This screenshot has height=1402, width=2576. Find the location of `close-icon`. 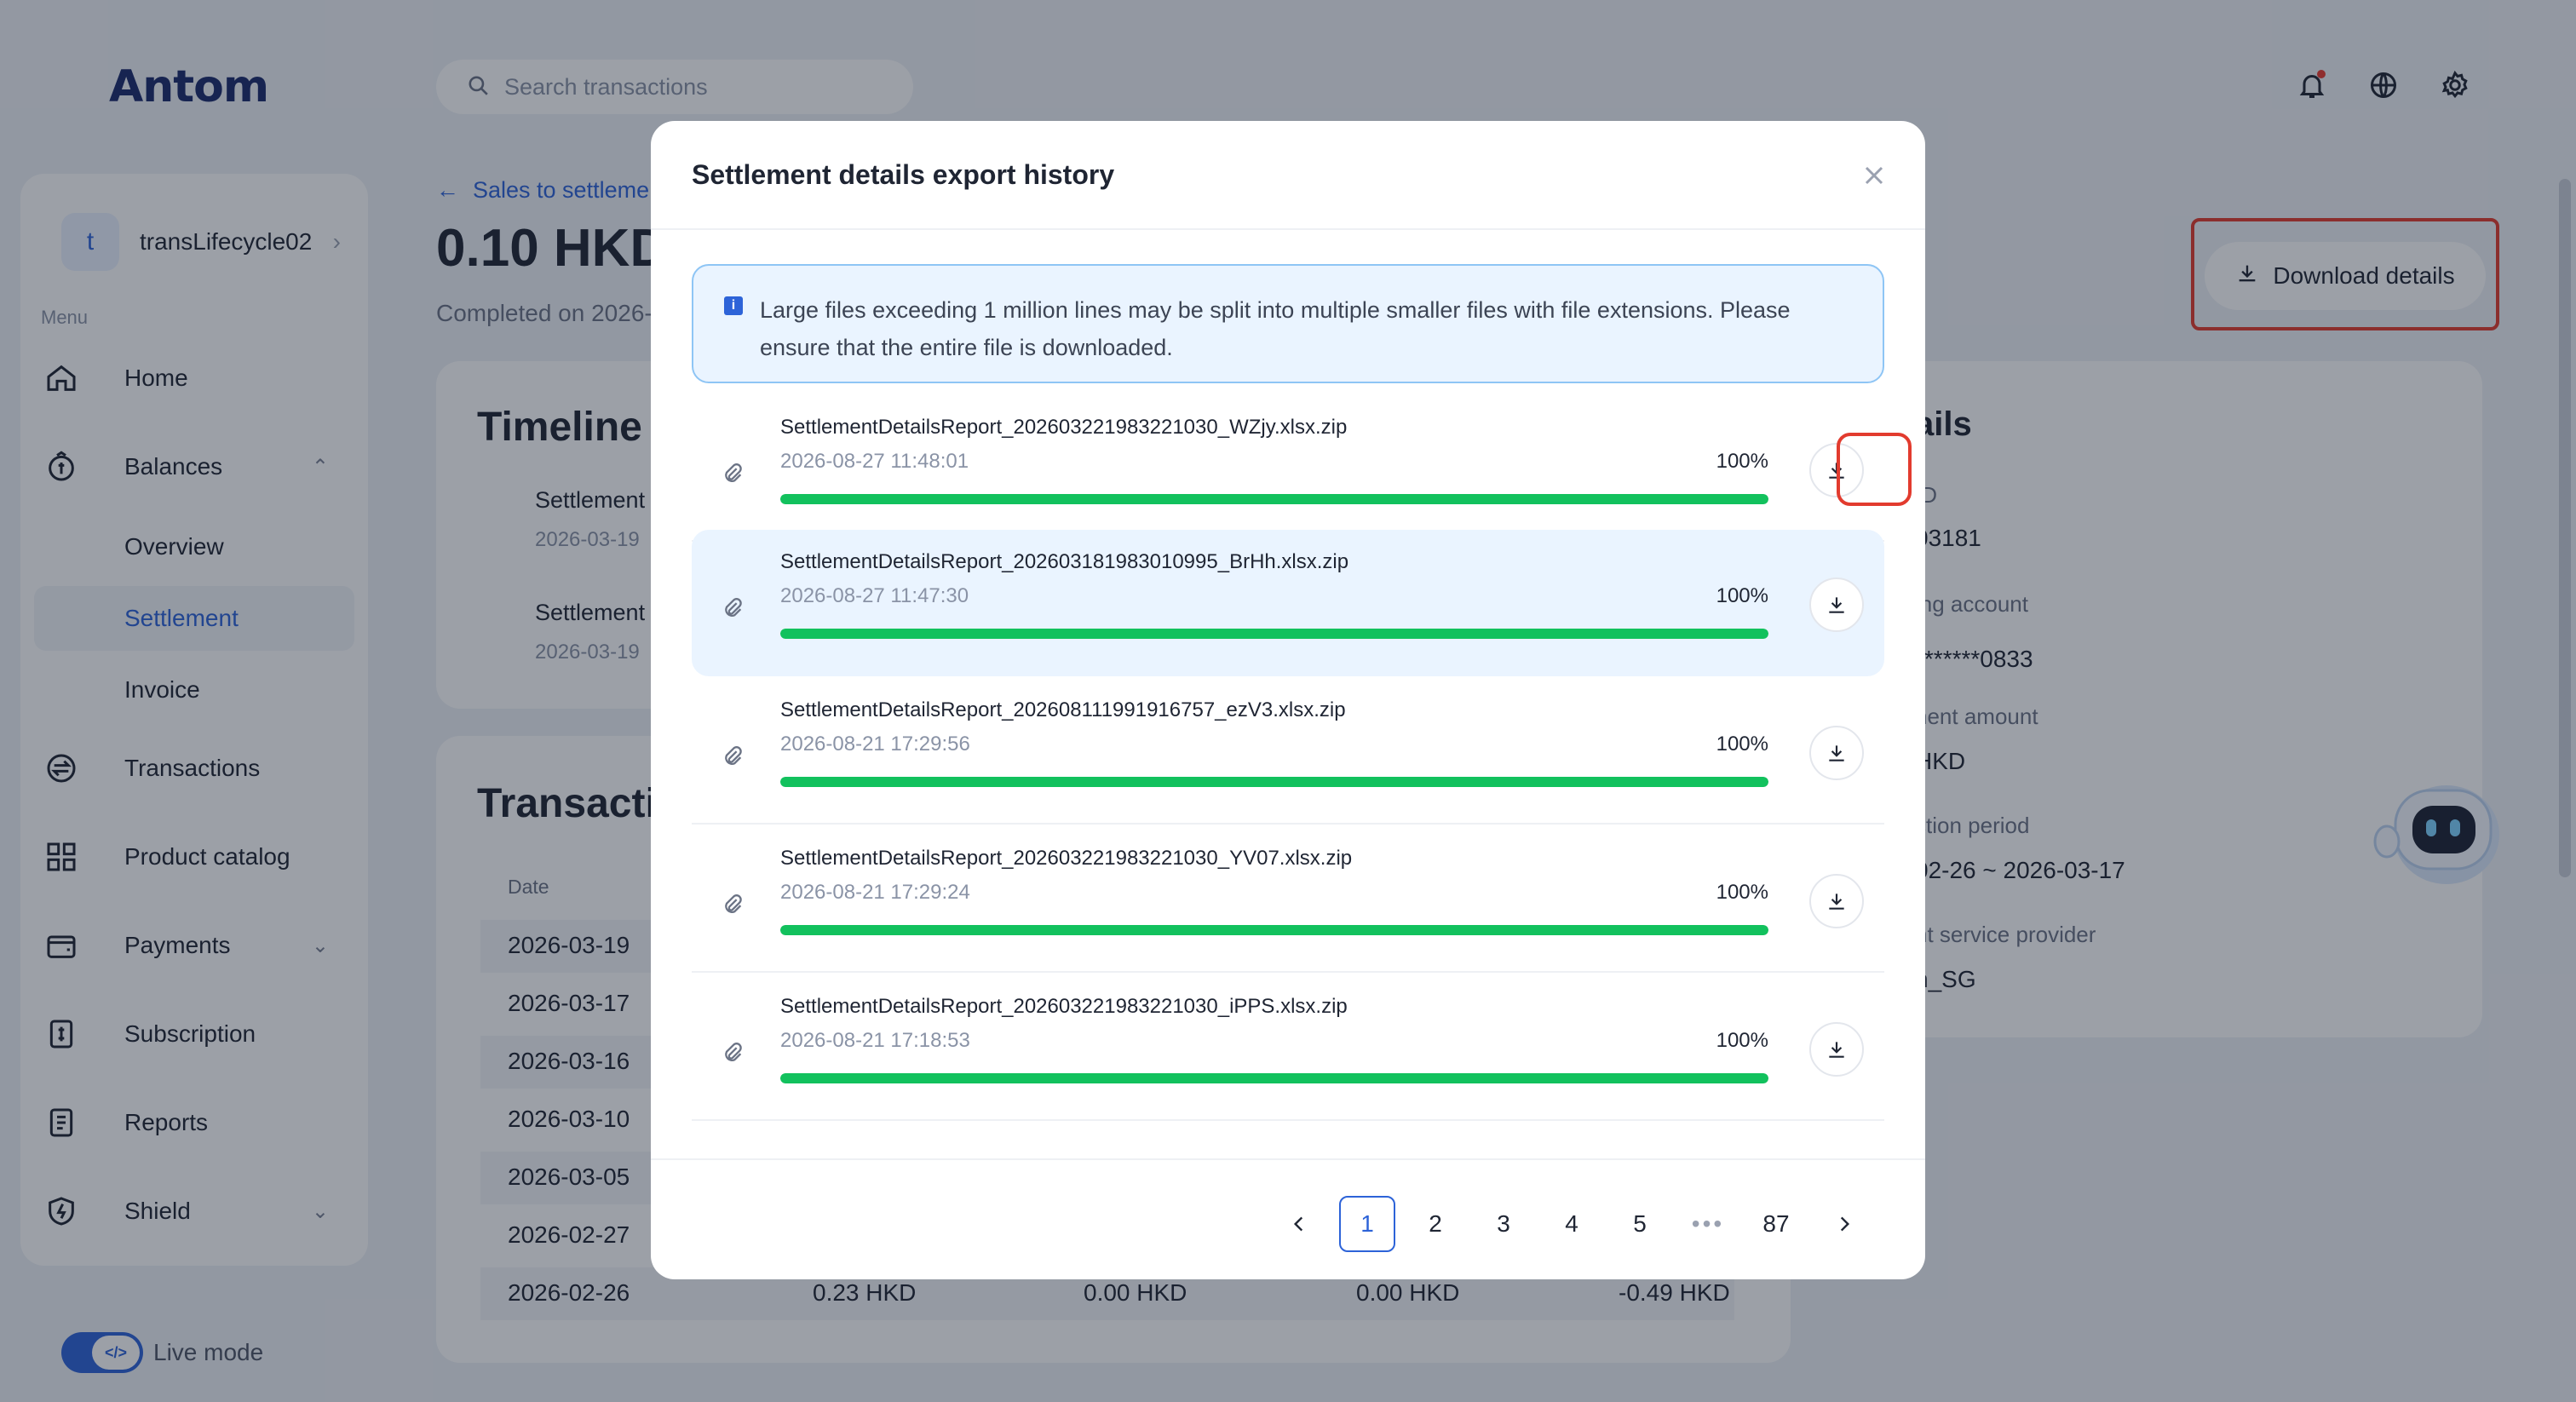

close-icon is located at coordinates (1874, 175).